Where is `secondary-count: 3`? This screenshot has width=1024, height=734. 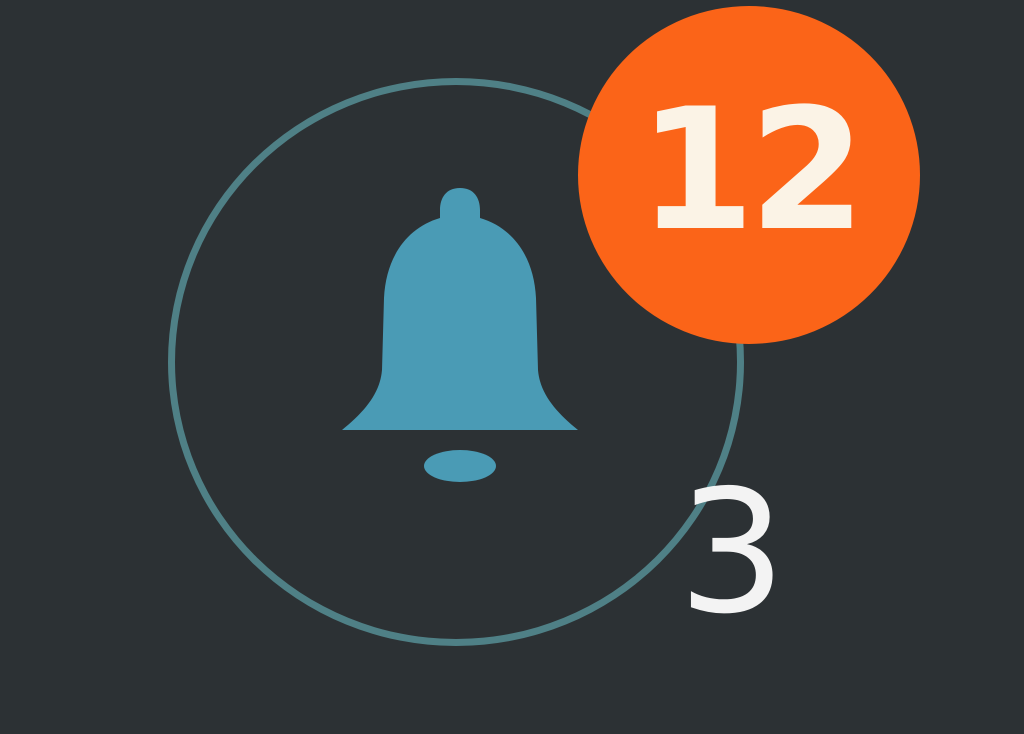
secondary-count: 3 is located at coordinates (732, 553).